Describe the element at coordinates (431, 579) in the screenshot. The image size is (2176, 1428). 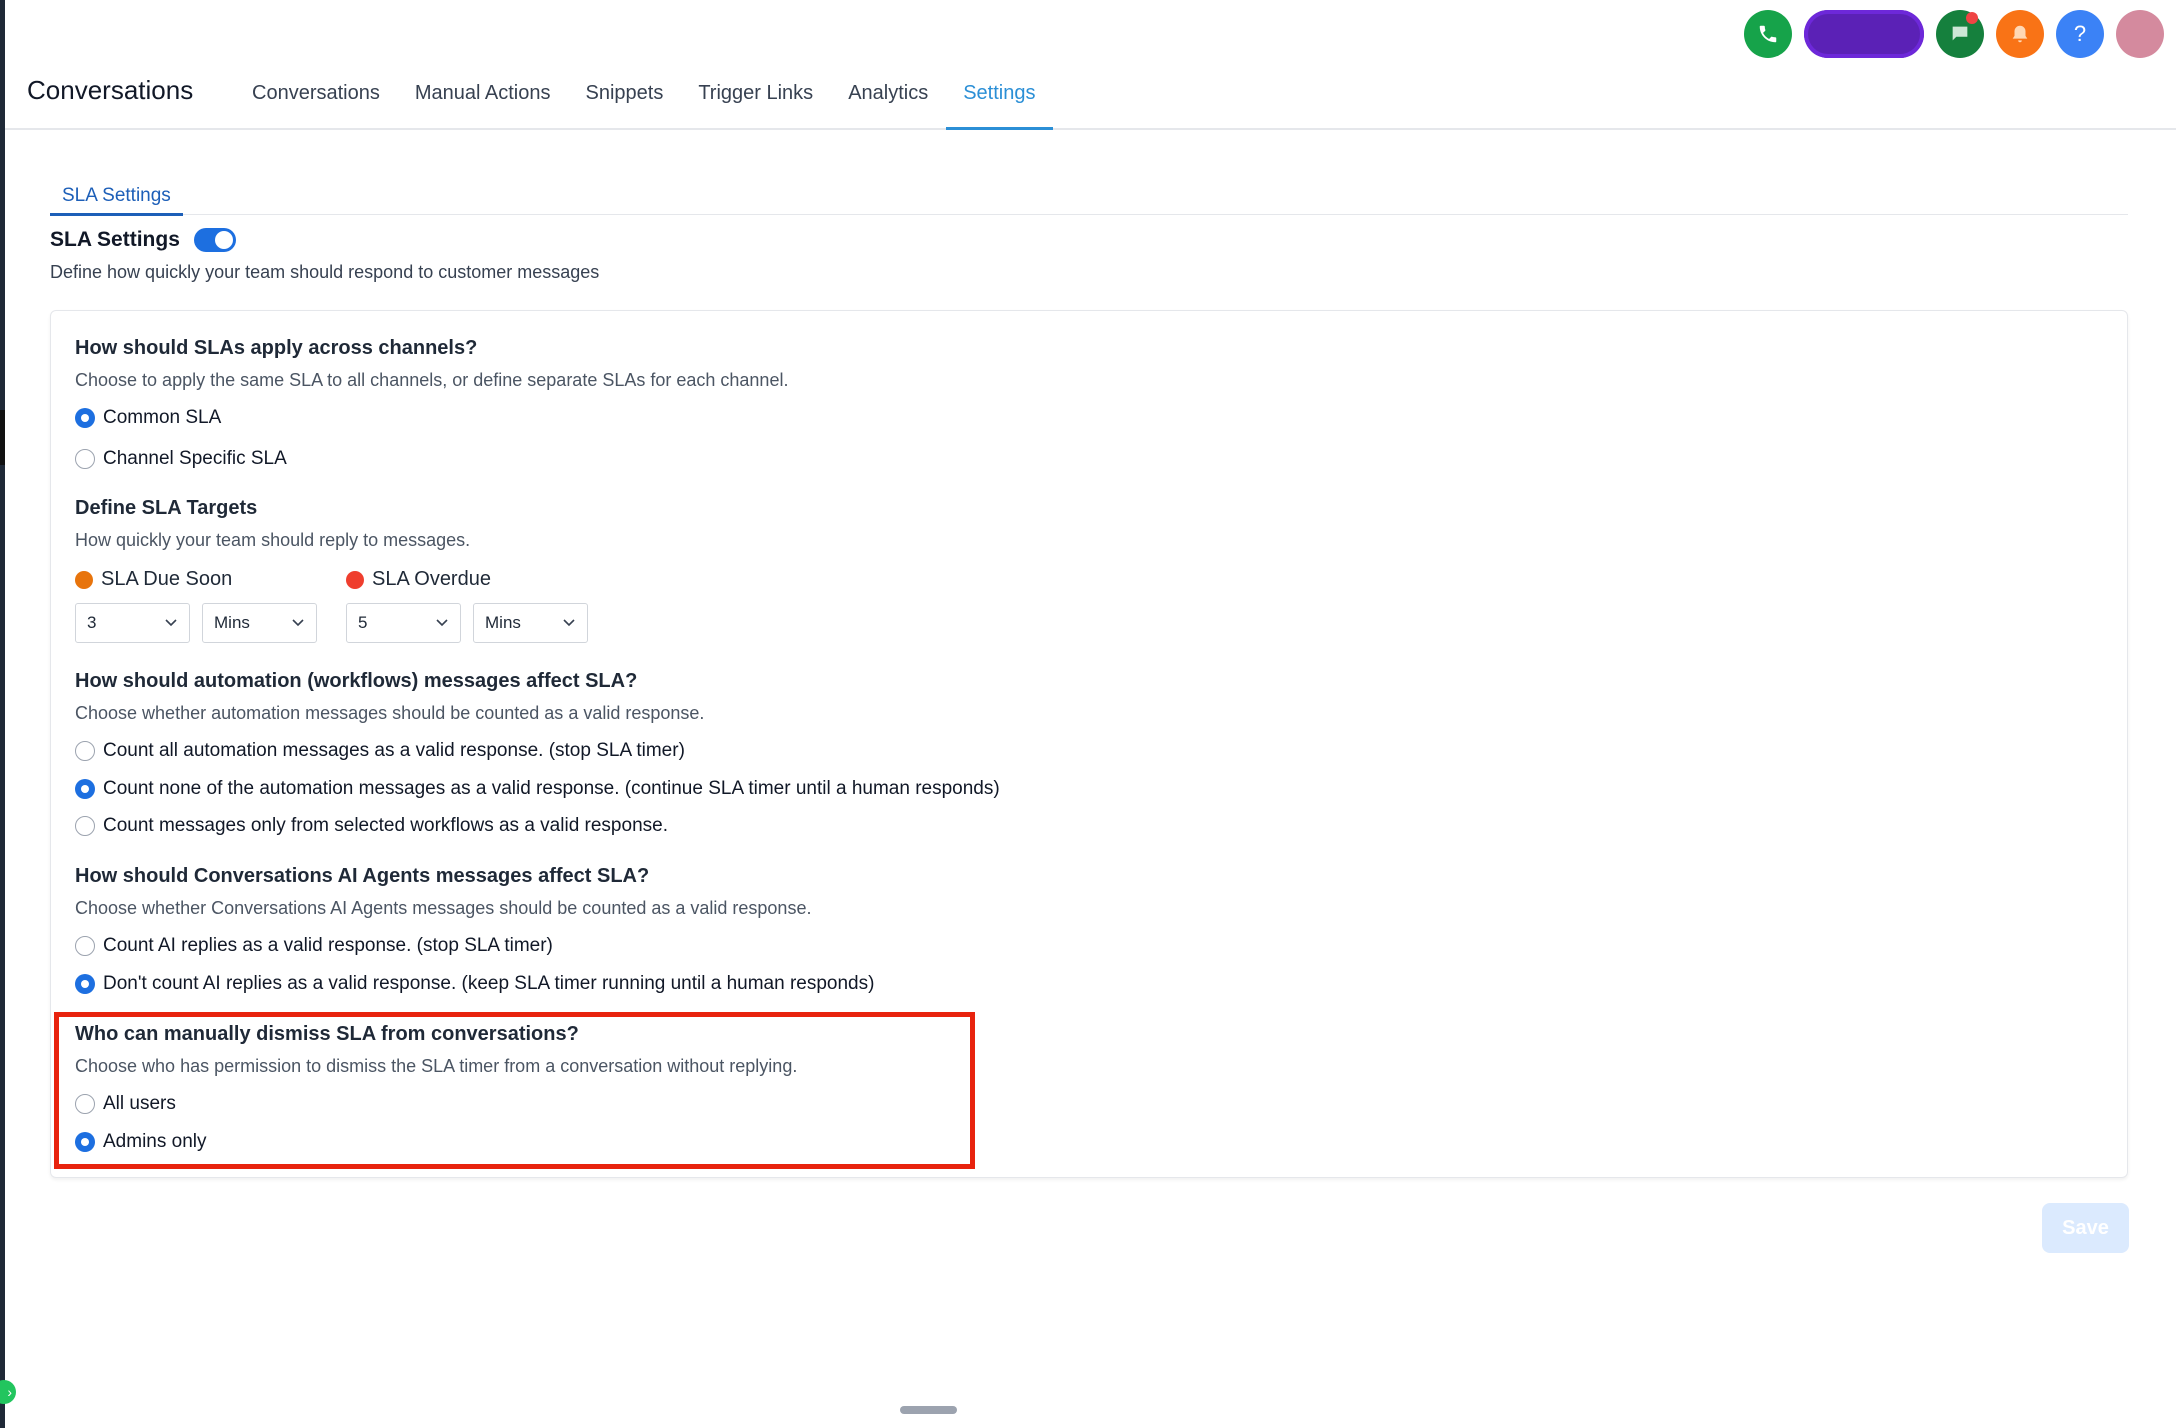
I see `overdue-text: SLA Overdue` at that location.